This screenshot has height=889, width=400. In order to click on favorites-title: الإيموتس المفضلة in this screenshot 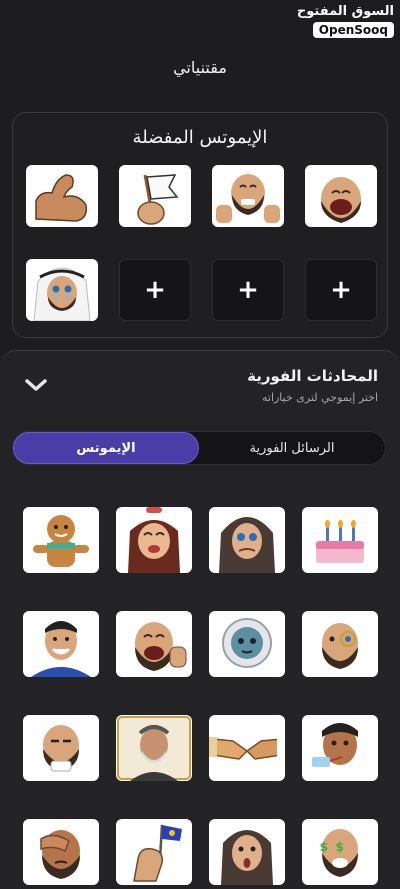, I will do `click(200, 137)`.